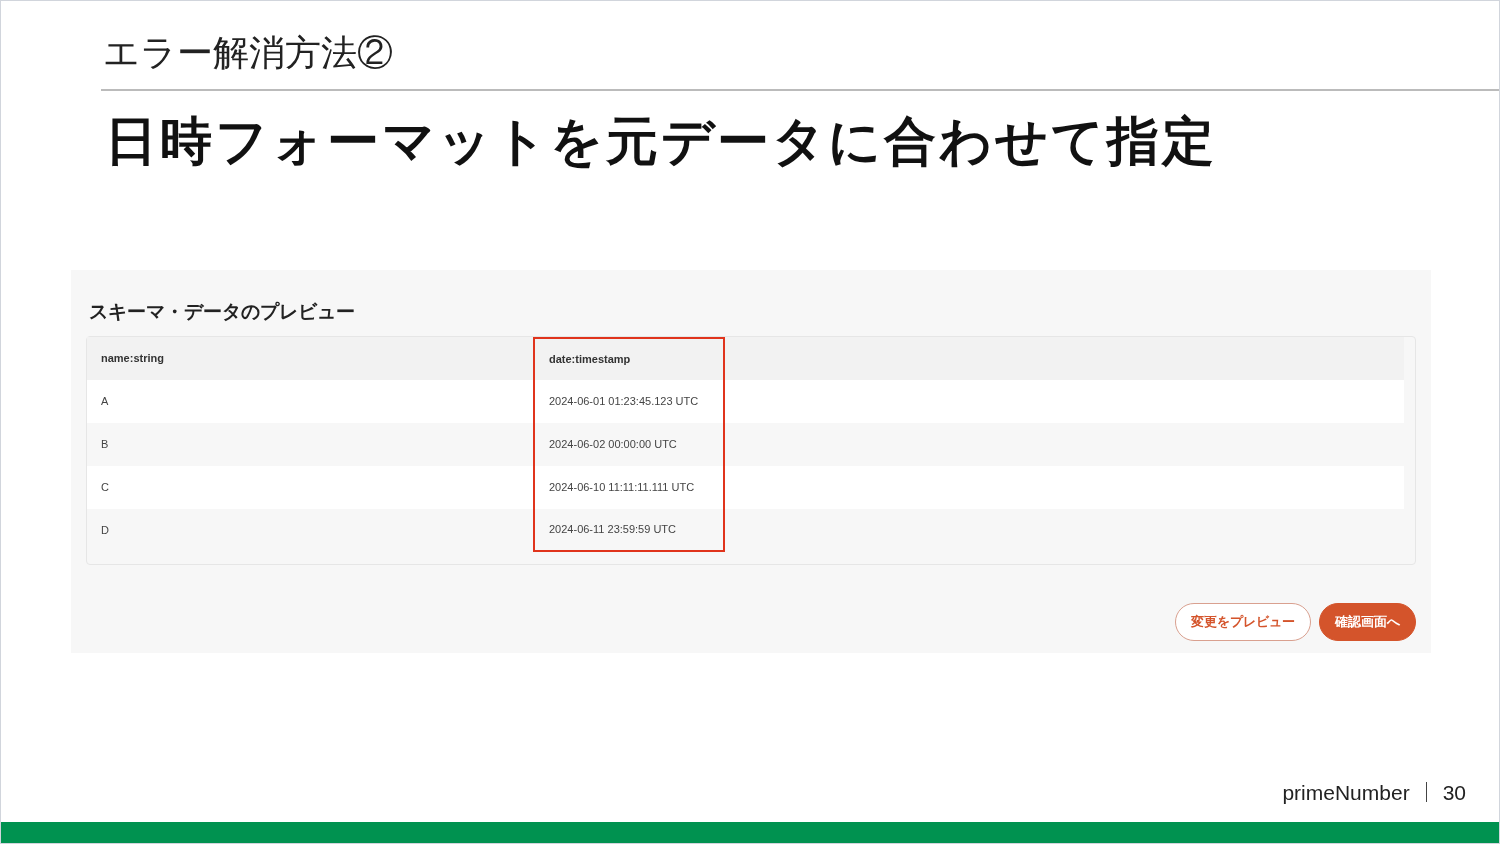 This screenshot has height=844, width=1500. What do you see at coordinates (248, 53) in the screenshot?
I see `section-title: エラー解消方法②` at bounding box center [248, 53].